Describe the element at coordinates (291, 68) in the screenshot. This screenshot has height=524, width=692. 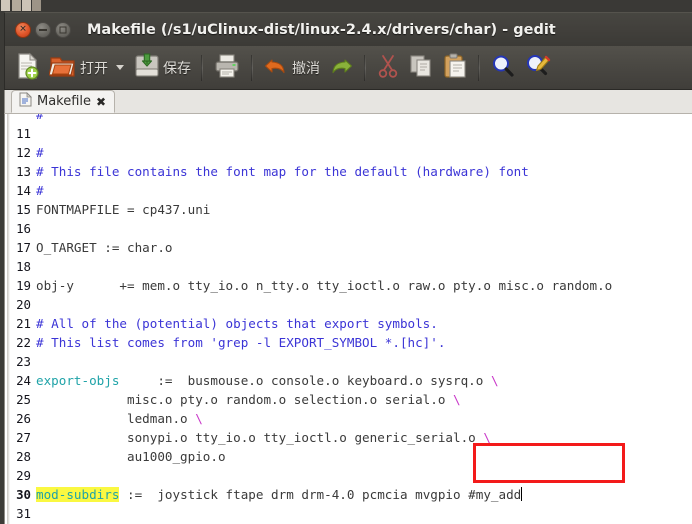
I see `undo-button: 撤消` at that location.